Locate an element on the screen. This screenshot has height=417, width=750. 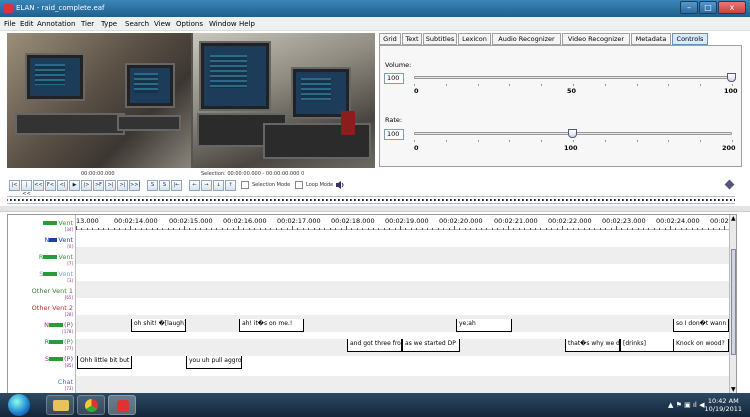
waveform-strip is located at coordinates (371, 200).